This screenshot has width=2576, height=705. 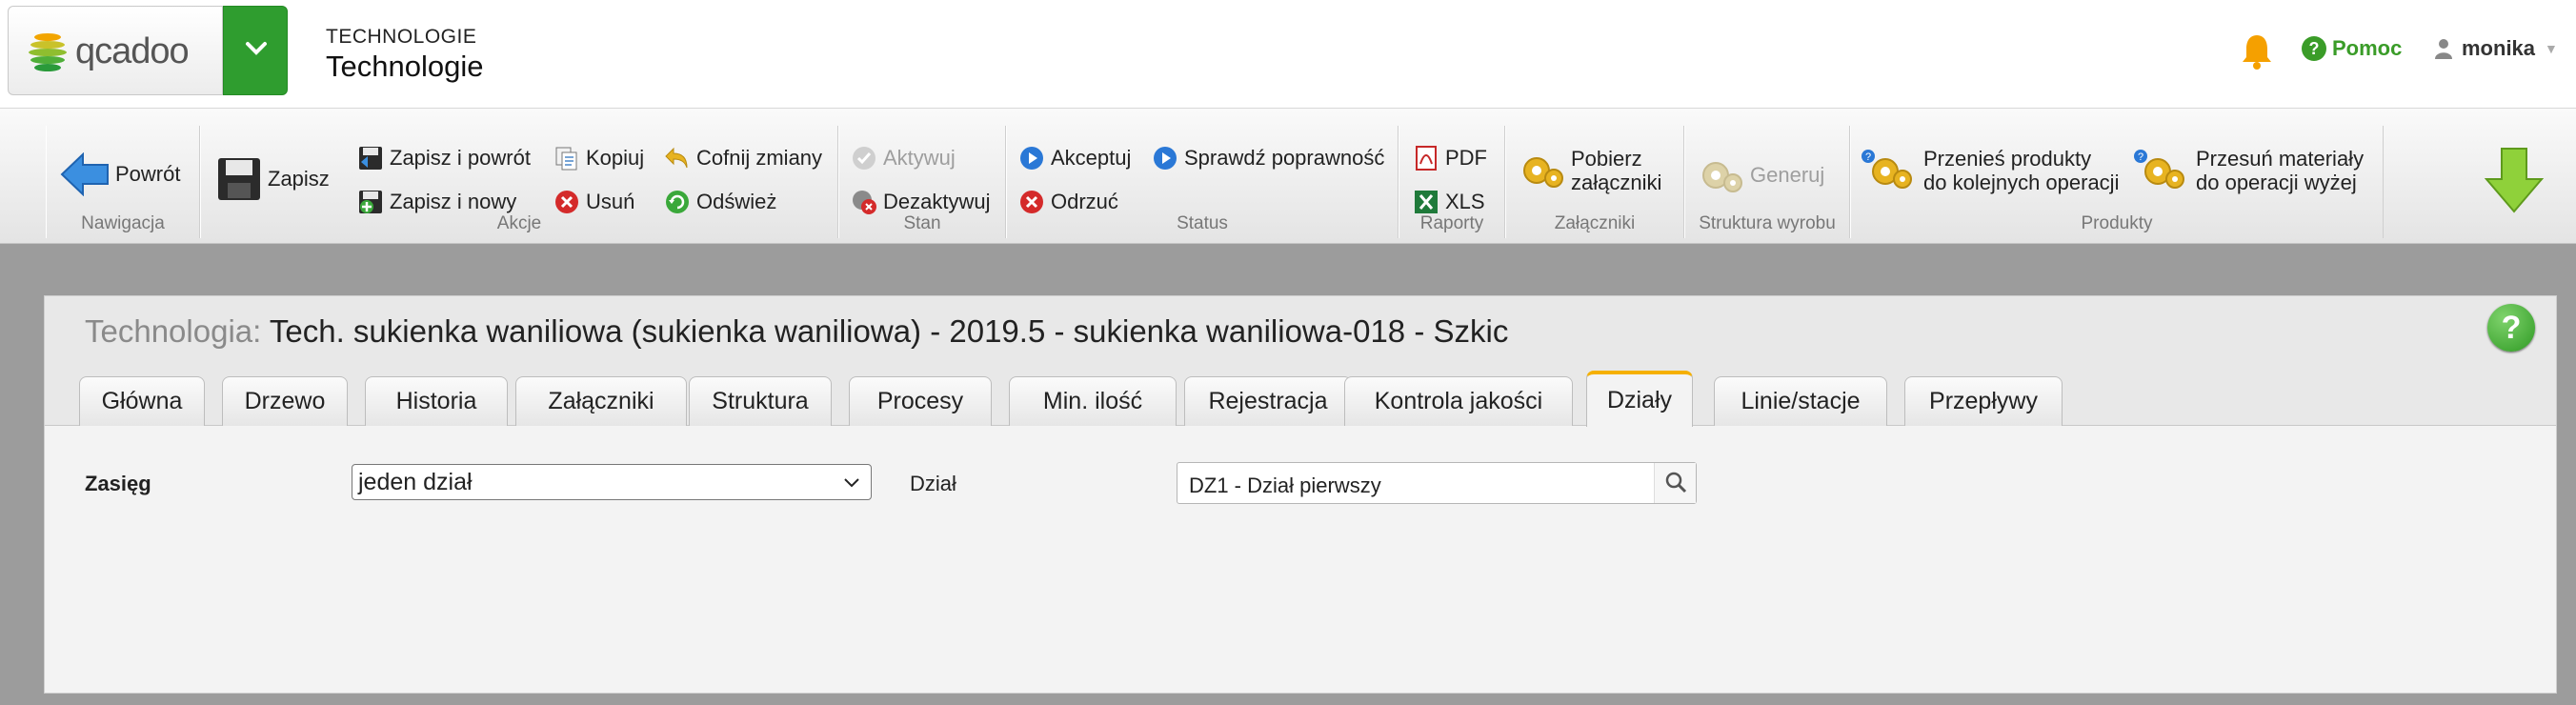 I want to click on arrow-left-icon, so click(x=85, y=174).